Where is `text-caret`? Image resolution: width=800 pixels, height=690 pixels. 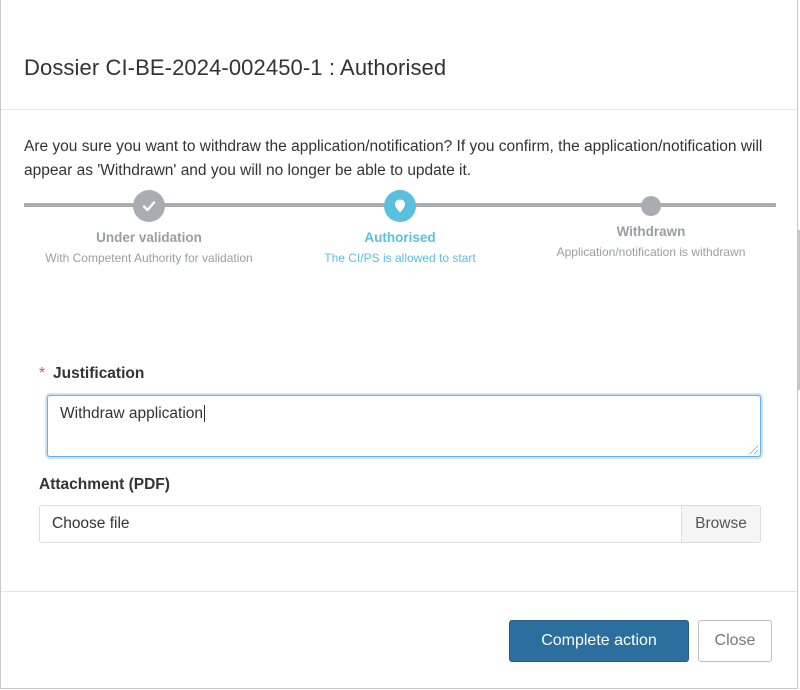 text-caret is located at coordinates (205, 413).